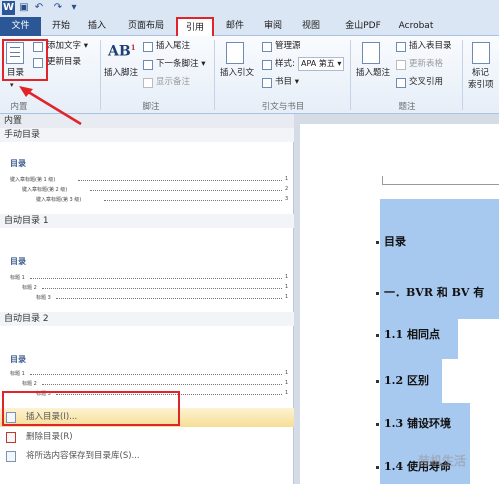  Describe the element at coordinates (17, 374) in the screenshot. I see `toc-preview-line: 标题 1` at that location.